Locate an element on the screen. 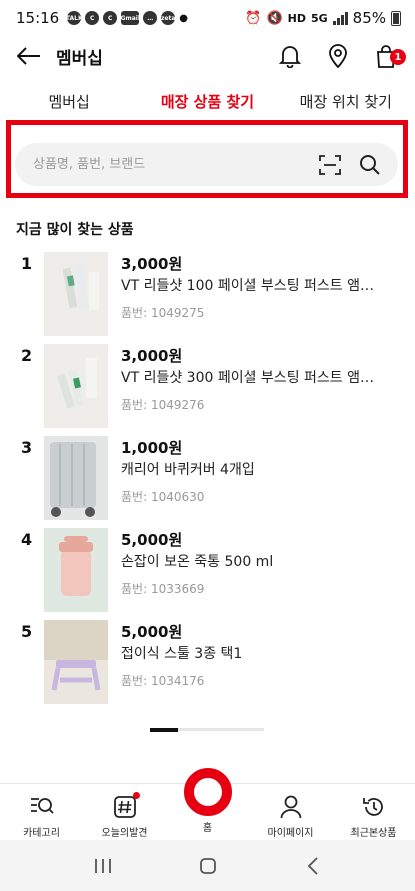  nav-category: 카테고리 is located at coordinates (41, 811).